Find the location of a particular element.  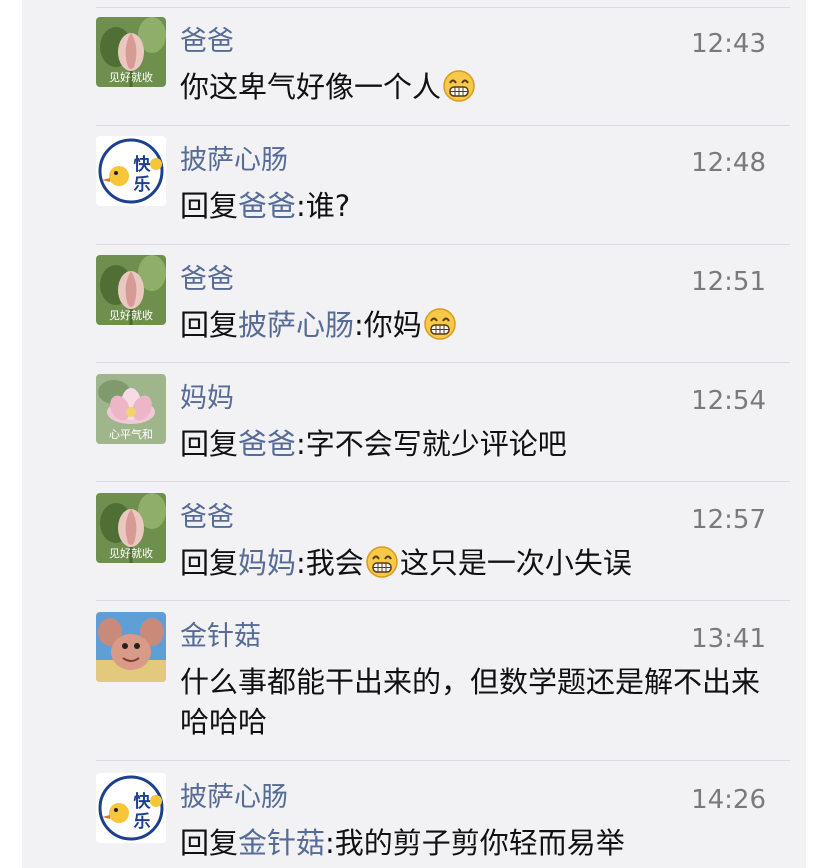

mention-link: 金针菇 is located at coordinates (281, 843).